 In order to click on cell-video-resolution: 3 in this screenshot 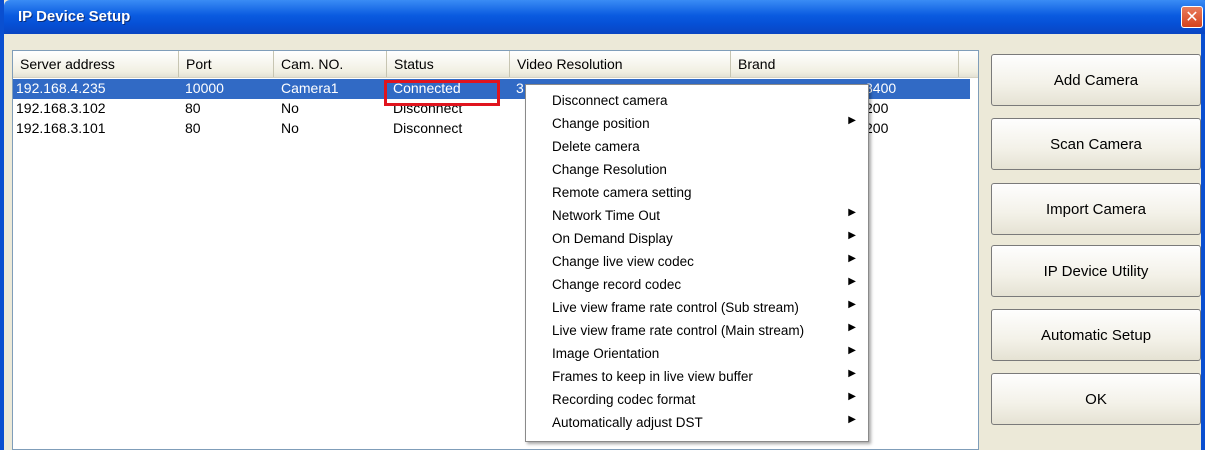, I will do `click(520, 88)`.